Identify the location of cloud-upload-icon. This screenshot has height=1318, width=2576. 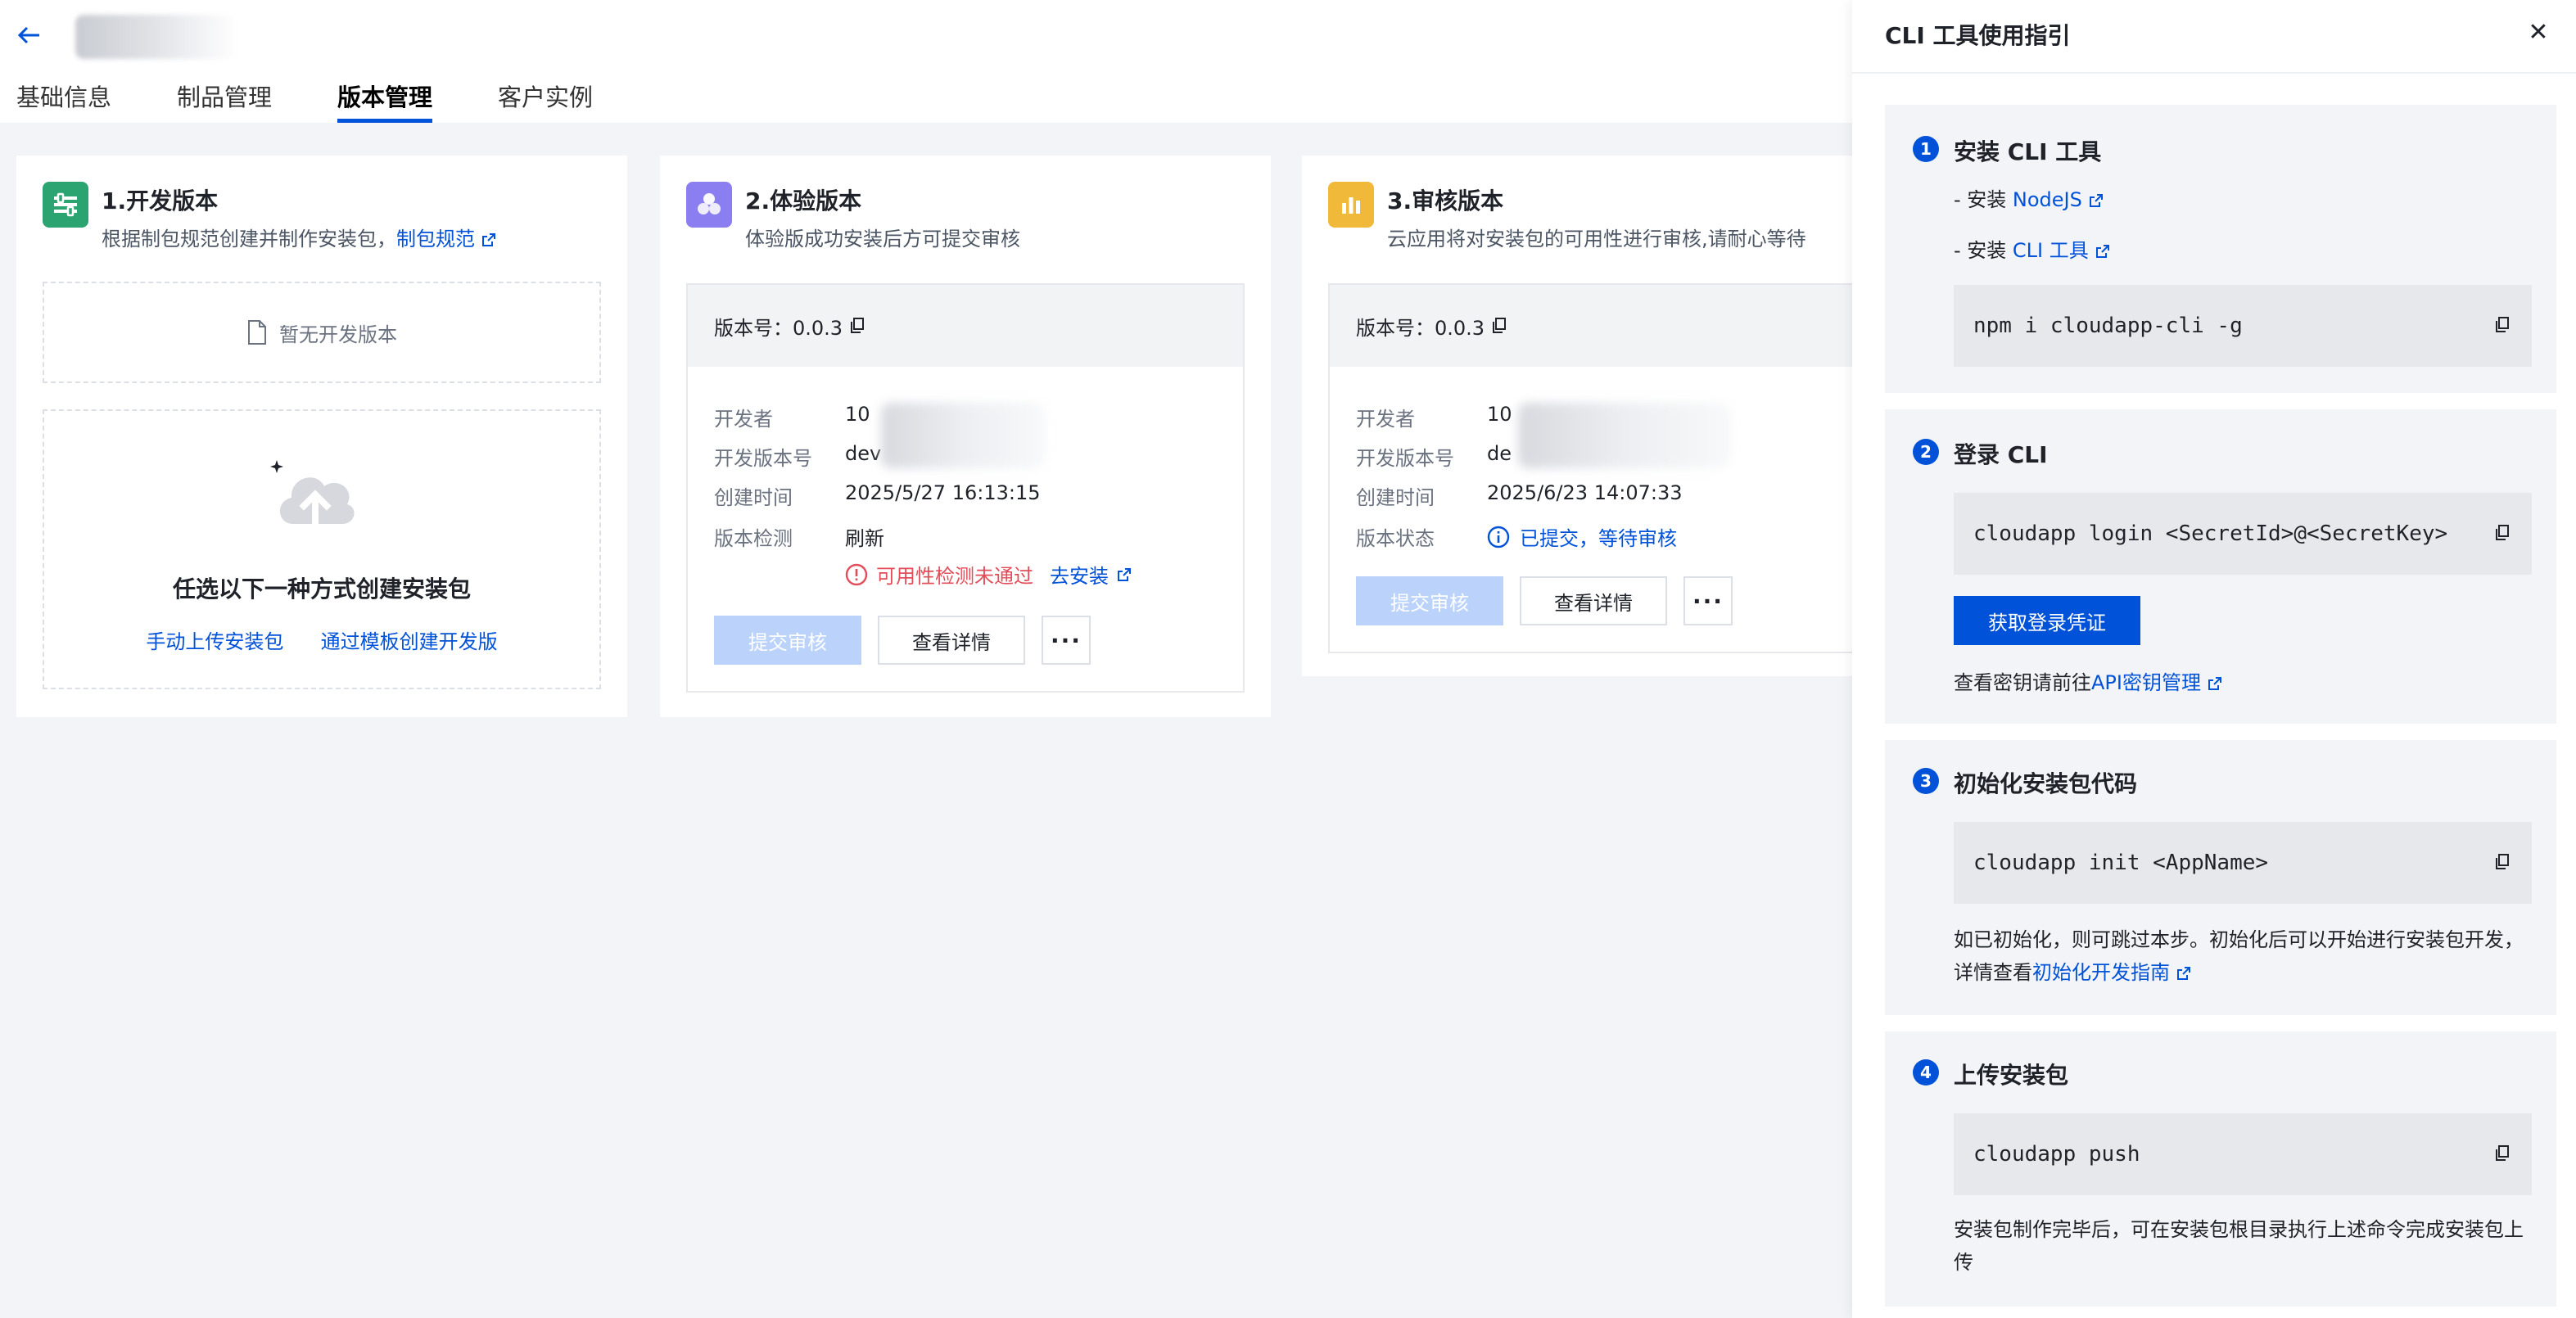
(312, 493).